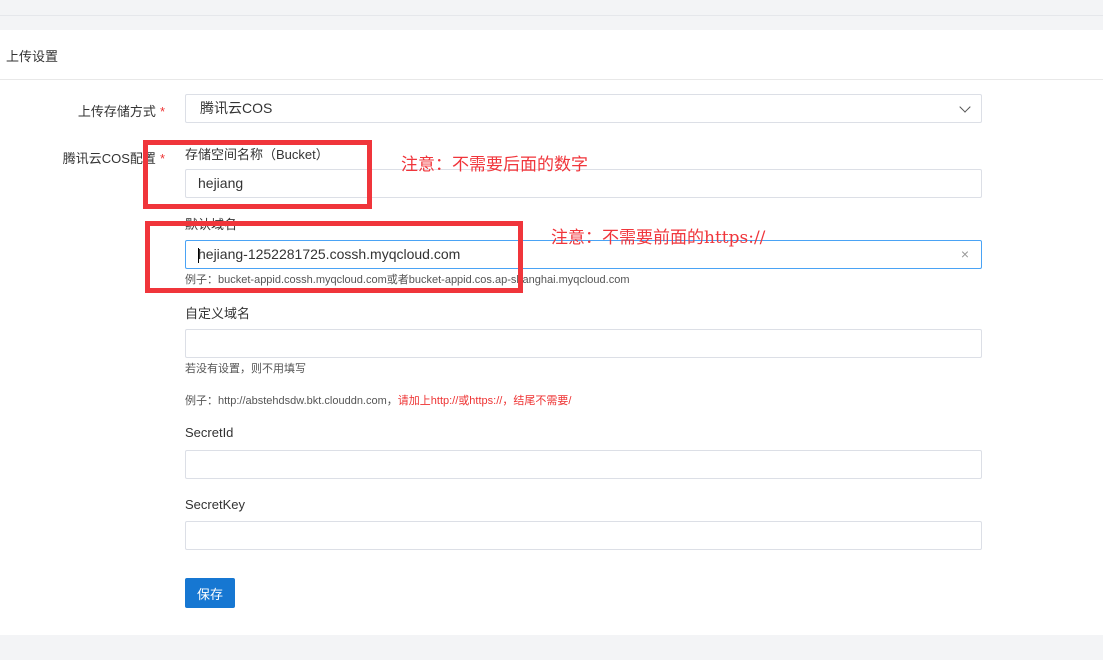 The image size is (1103, 660). What do you see at coordinates (494, 165) in the screenshot?
I see `annotation-note-bucket: 注意：不需要后面的数字` at bounding box center [494, 165].